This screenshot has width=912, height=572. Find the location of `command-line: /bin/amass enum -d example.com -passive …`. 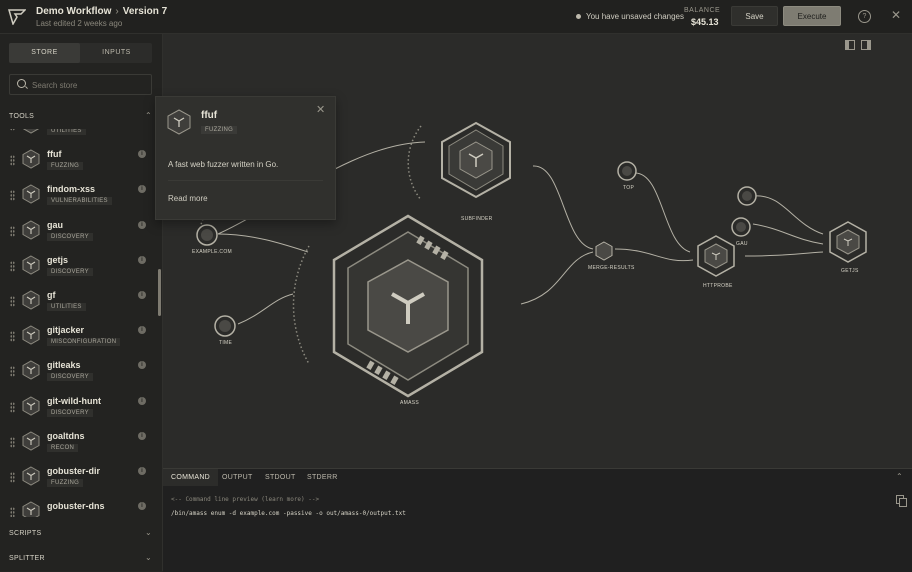

command-line: /bin/amass enum -d example.com -passive … is located at coordinates (288, 513).